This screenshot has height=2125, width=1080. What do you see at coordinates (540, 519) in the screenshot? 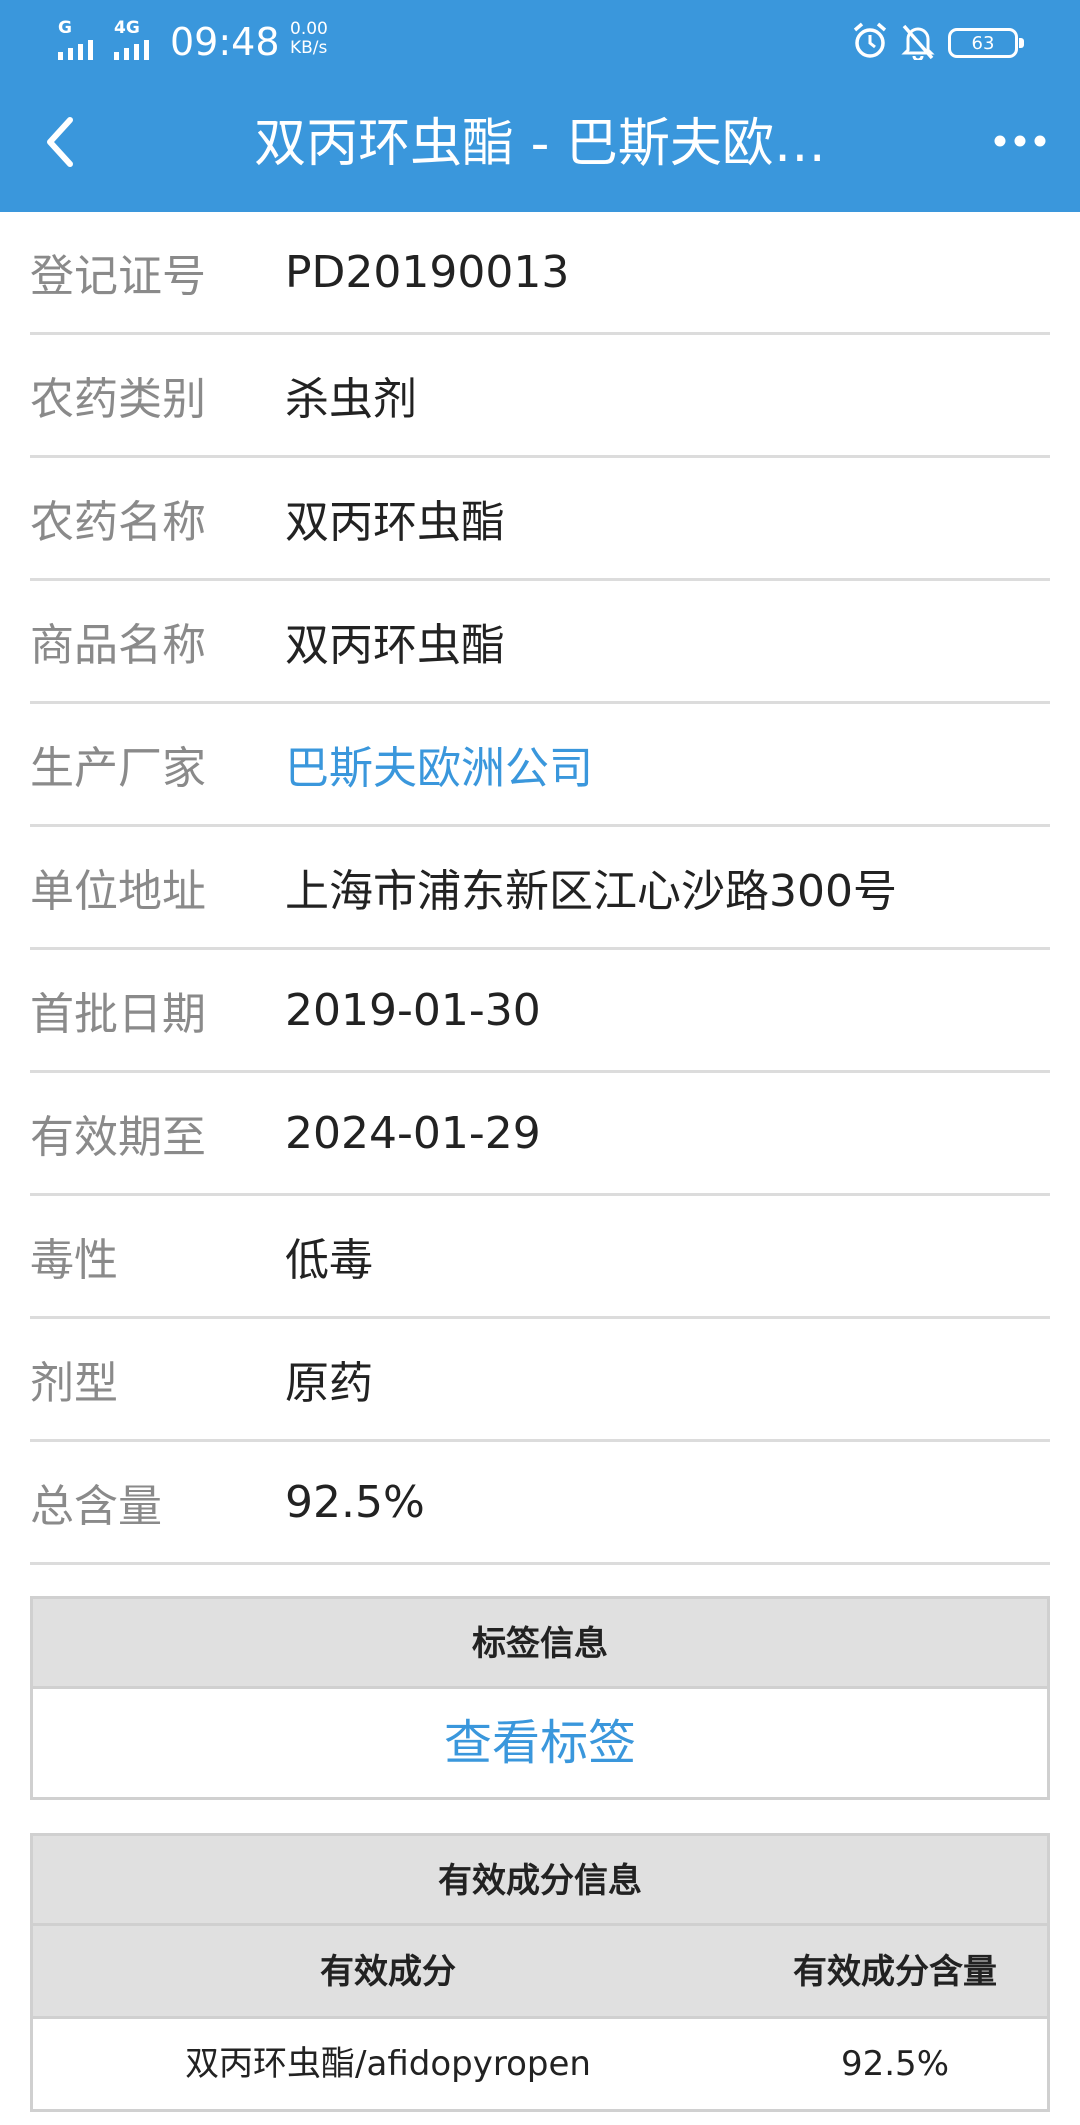
I see `info-row-pesticide-name: 农药名称 双丙环虫酯` at bounding box center [540, 519].